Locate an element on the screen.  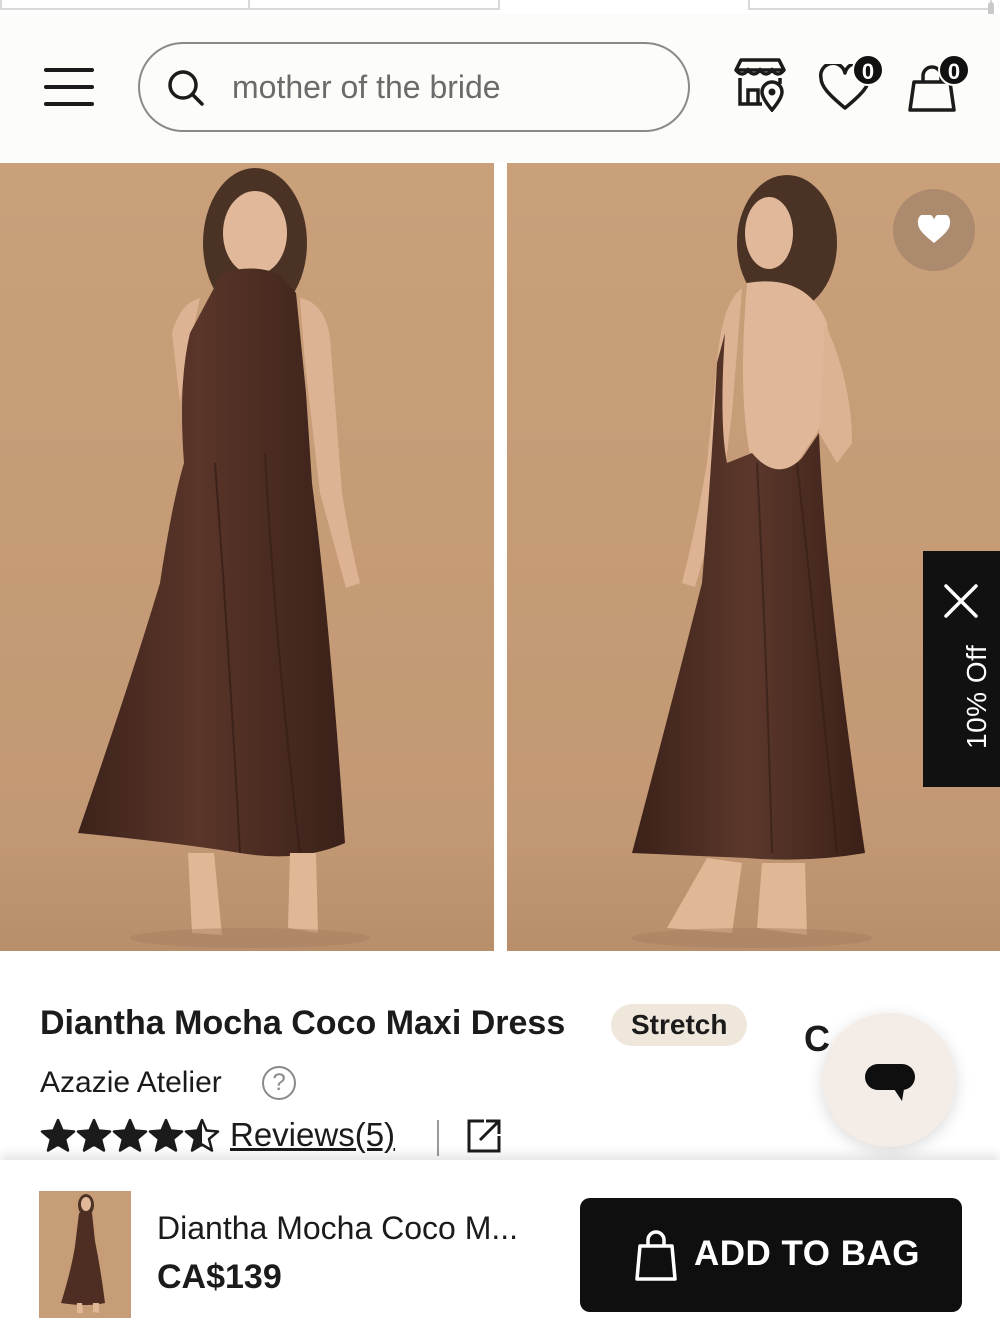
star-half-icon is located at coordinates (202, 1135).